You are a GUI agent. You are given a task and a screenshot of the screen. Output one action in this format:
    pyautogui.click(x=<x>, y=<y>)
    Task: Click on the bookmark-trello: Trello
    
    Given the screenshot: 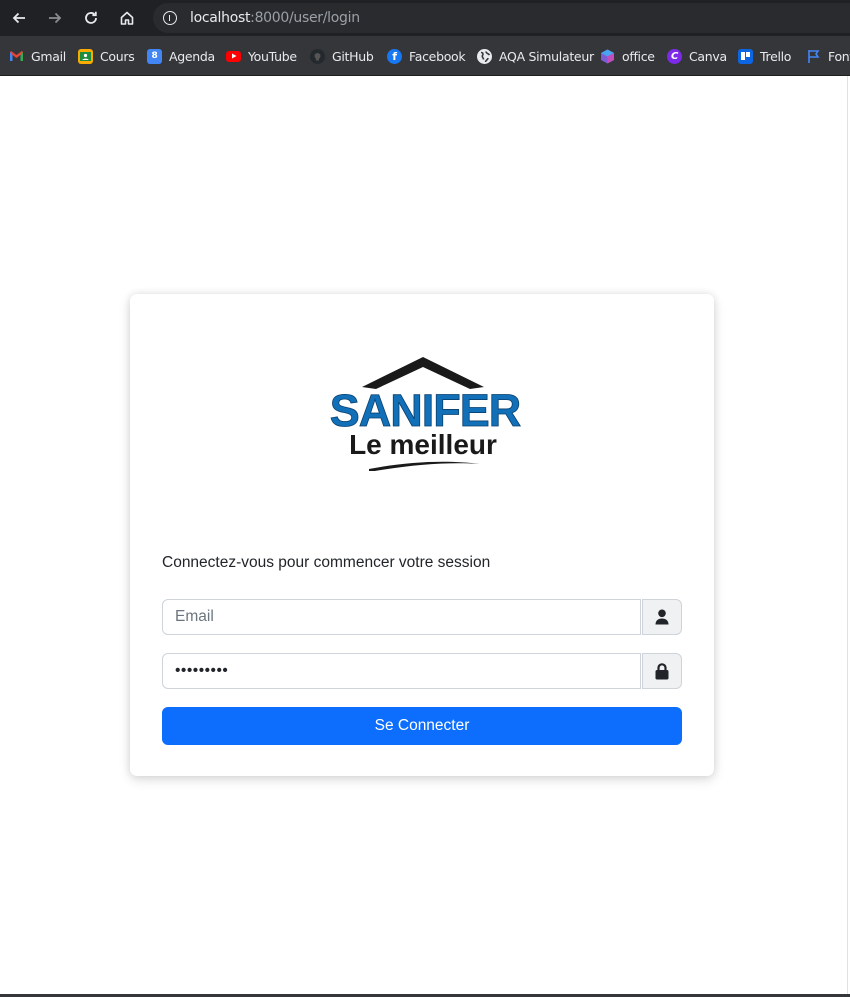 What is the action you would take?
    pyautogui.click(x=764, y=56)
    